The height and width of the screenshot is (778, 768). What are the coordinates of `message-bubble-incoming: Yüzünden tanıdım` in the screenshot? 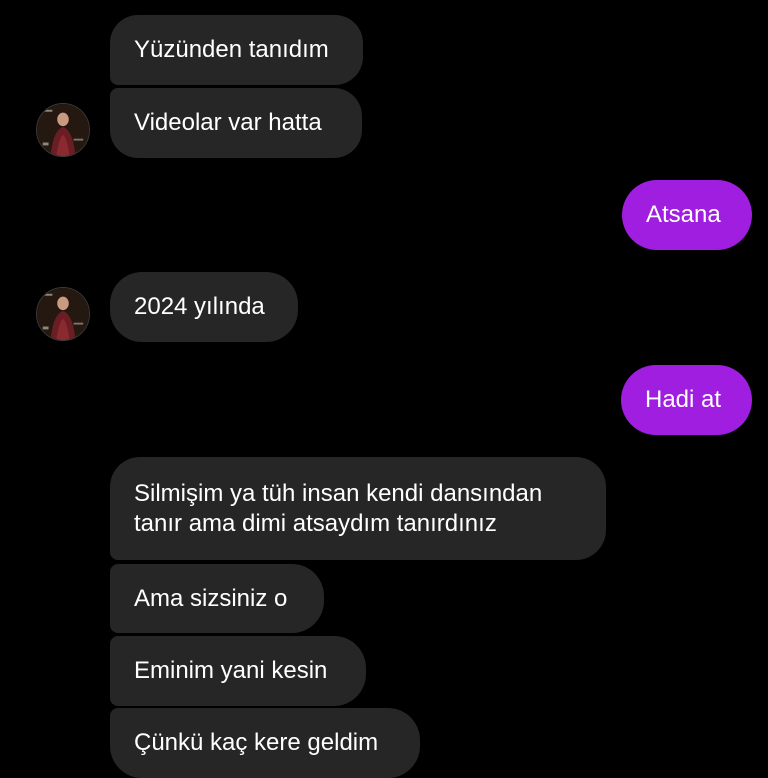 It's located at (236, 50).